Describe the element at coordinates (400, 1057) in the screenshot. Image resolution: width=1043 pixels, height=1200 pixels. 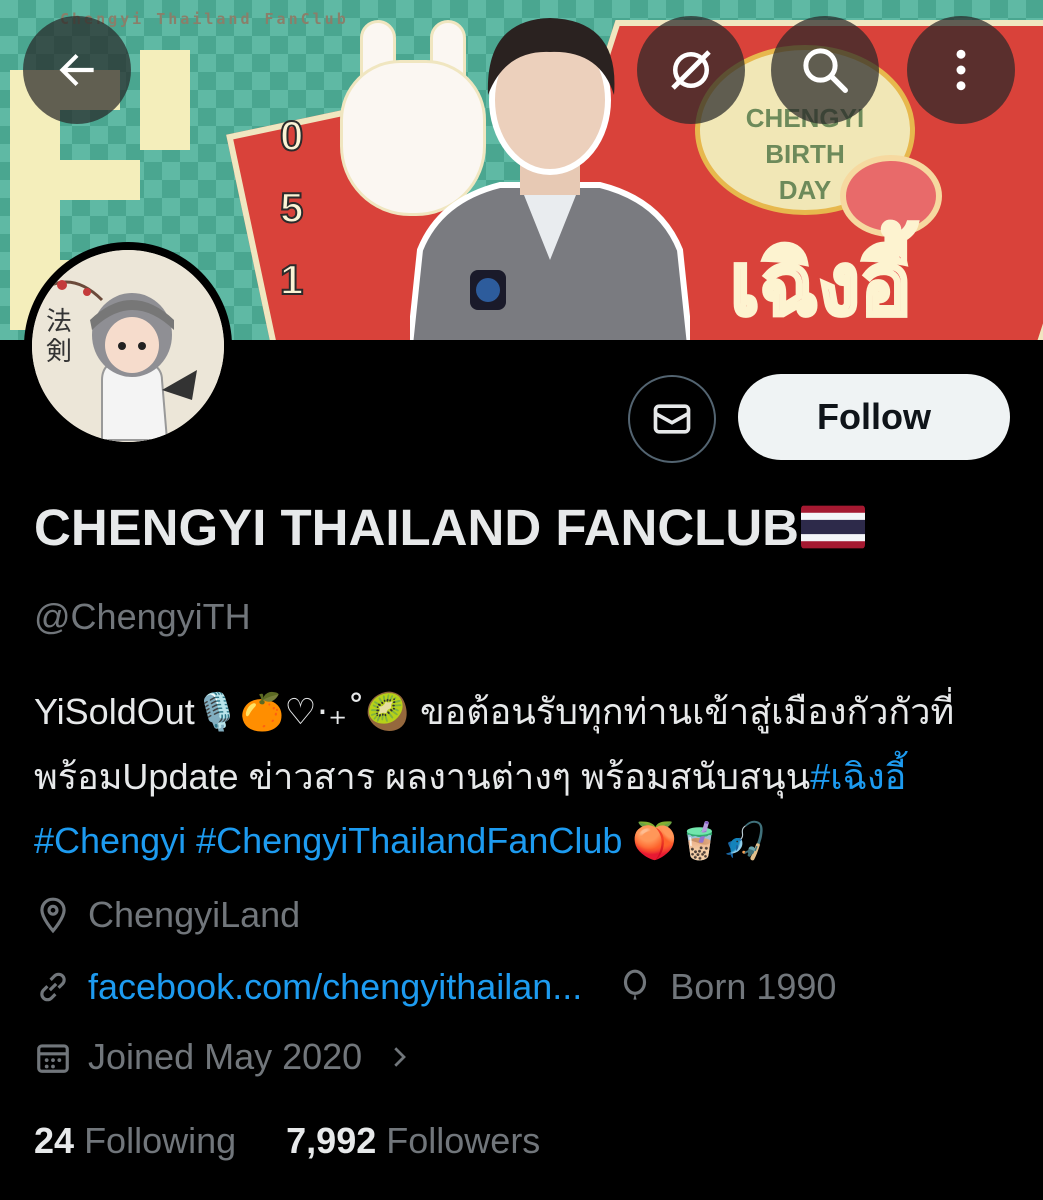
I see `chevron-right-icon` at that location.